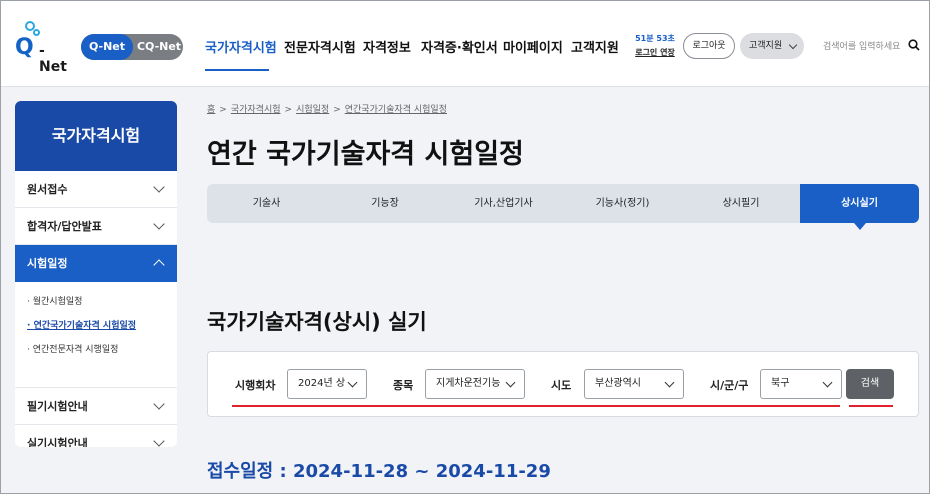 The image size is (930, 494). I want to click on submenu-item-annual-professional: · 연간전문자격 시행일정, so click(102, 350).